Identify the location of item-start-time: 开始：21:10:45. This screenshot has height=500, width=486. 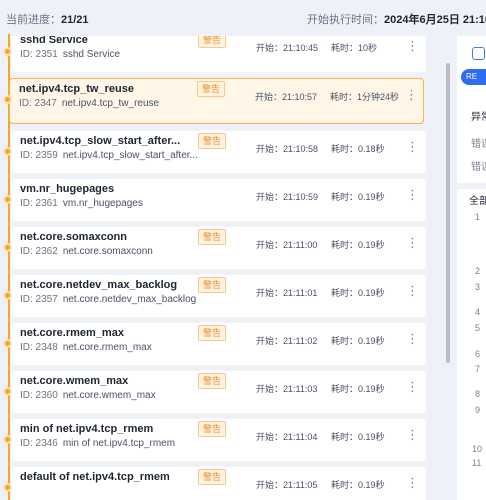
(287, 48).